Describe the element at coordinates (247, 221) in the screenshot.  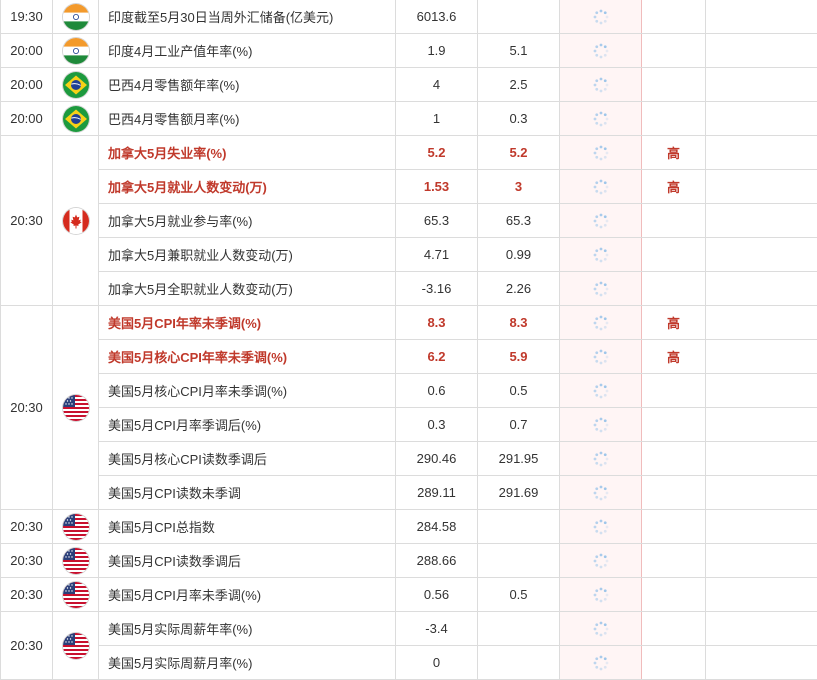
I see `event-name: 加拿大5月就业参与率(%)` at that location.